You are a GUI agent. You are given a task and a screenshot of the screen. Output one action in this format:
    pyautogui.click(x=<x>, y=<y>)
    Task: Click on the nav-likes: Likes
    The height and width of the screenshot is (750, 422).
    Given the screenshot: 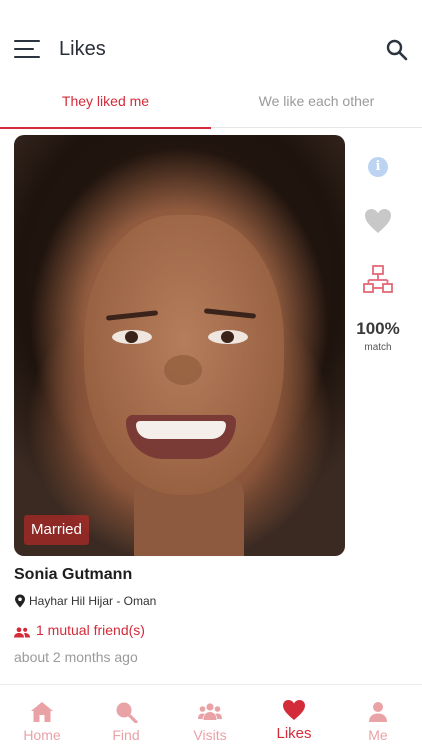 What is the action you would take?
    pyautogui.click(x=294, y=717)
    